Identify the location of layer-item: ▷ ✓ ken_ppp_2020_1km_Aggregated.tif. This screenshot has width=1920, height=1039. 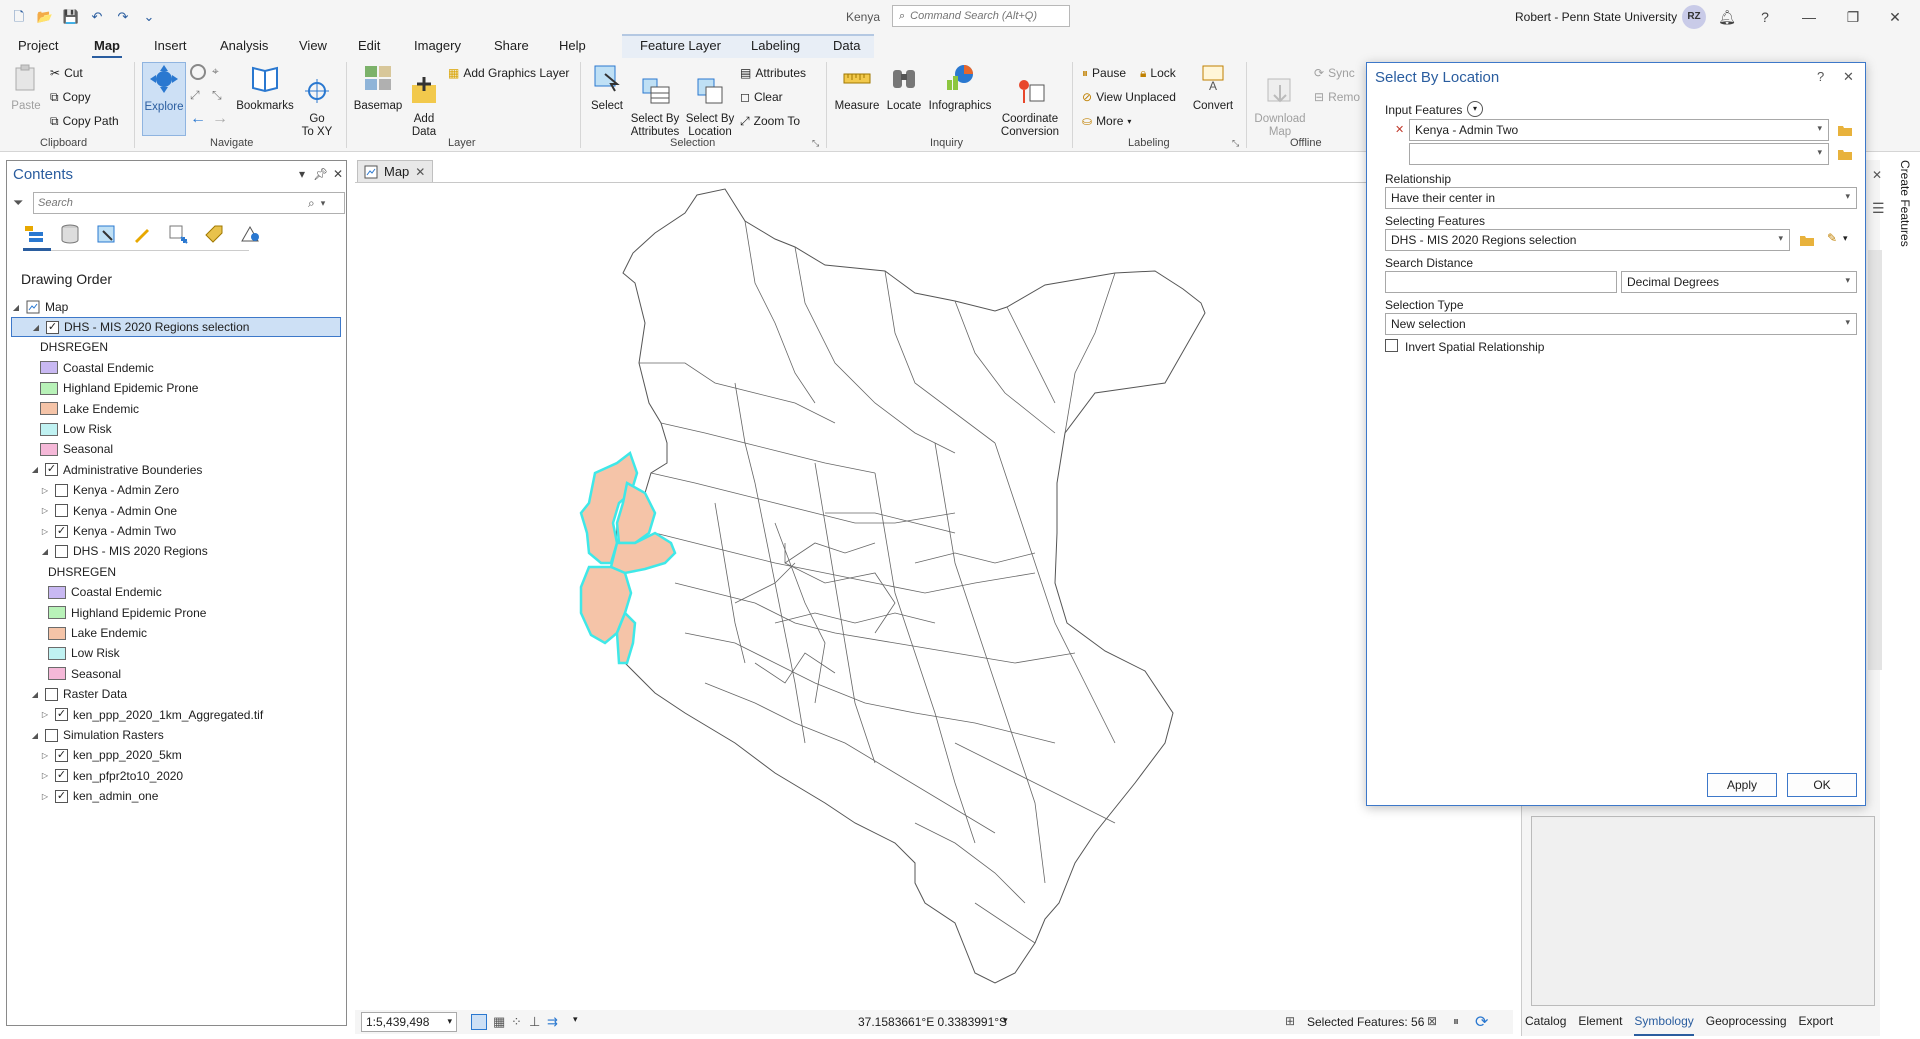
(137, 715).